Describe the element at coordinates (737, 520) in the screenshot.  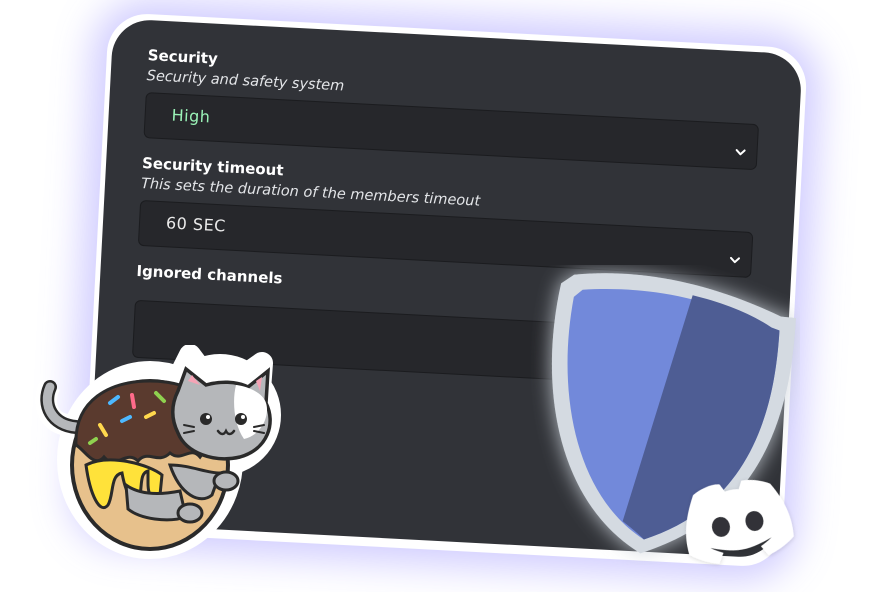
I see `discord-logo-icon` at that location.